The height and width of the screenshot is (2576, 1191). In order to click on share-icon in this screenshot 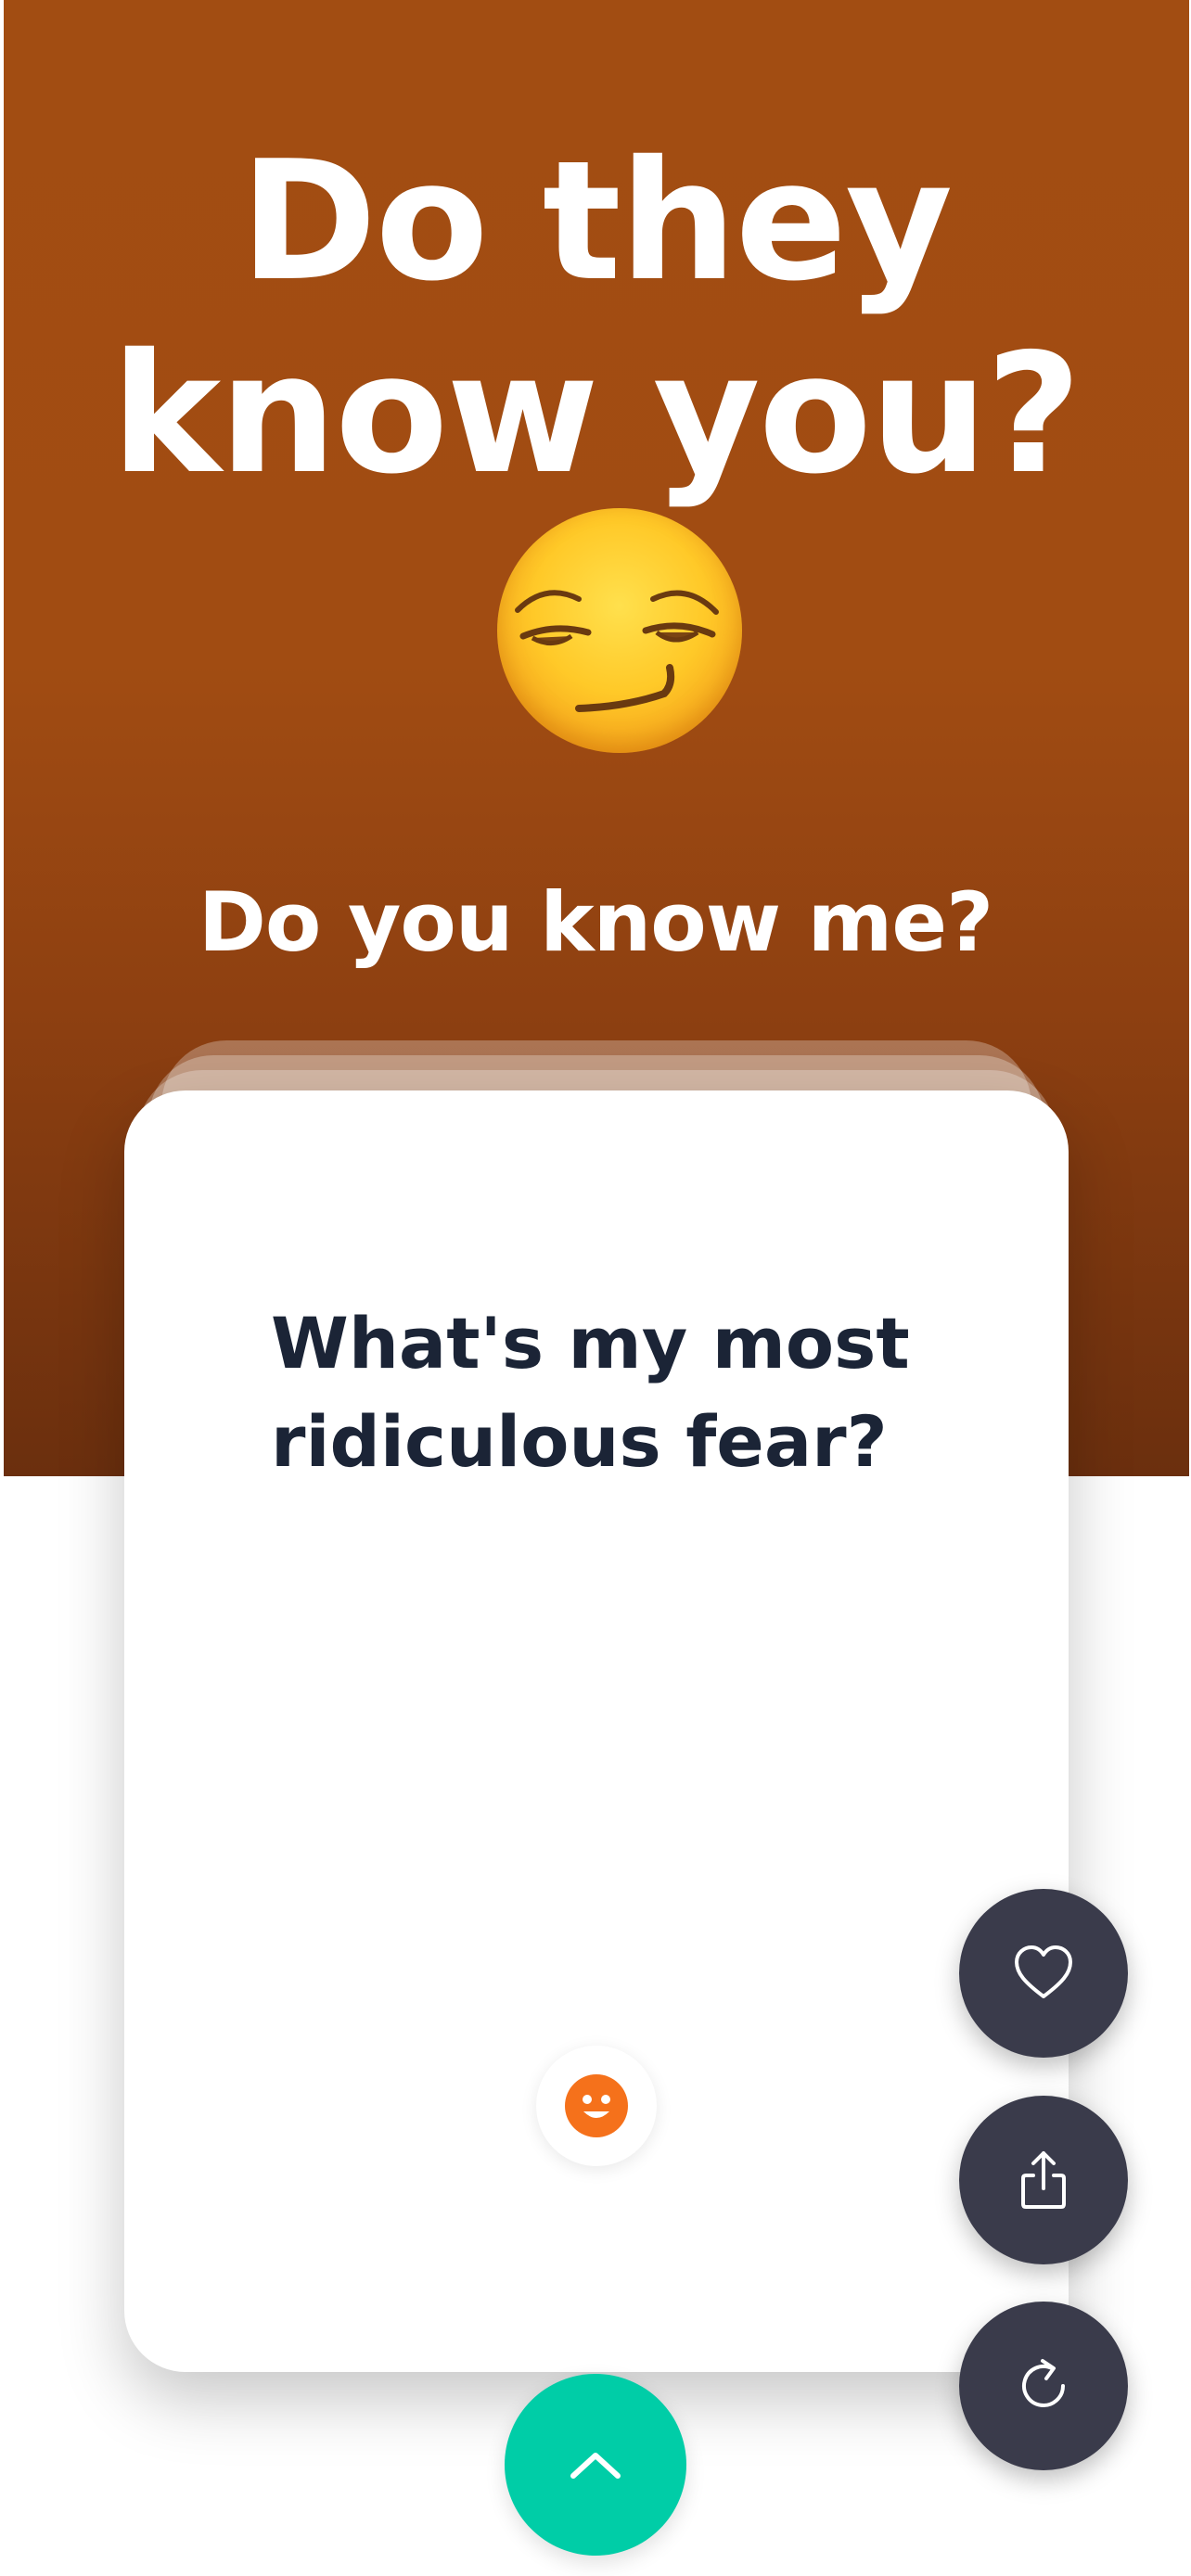, I will do `click(1043, 2180)`.